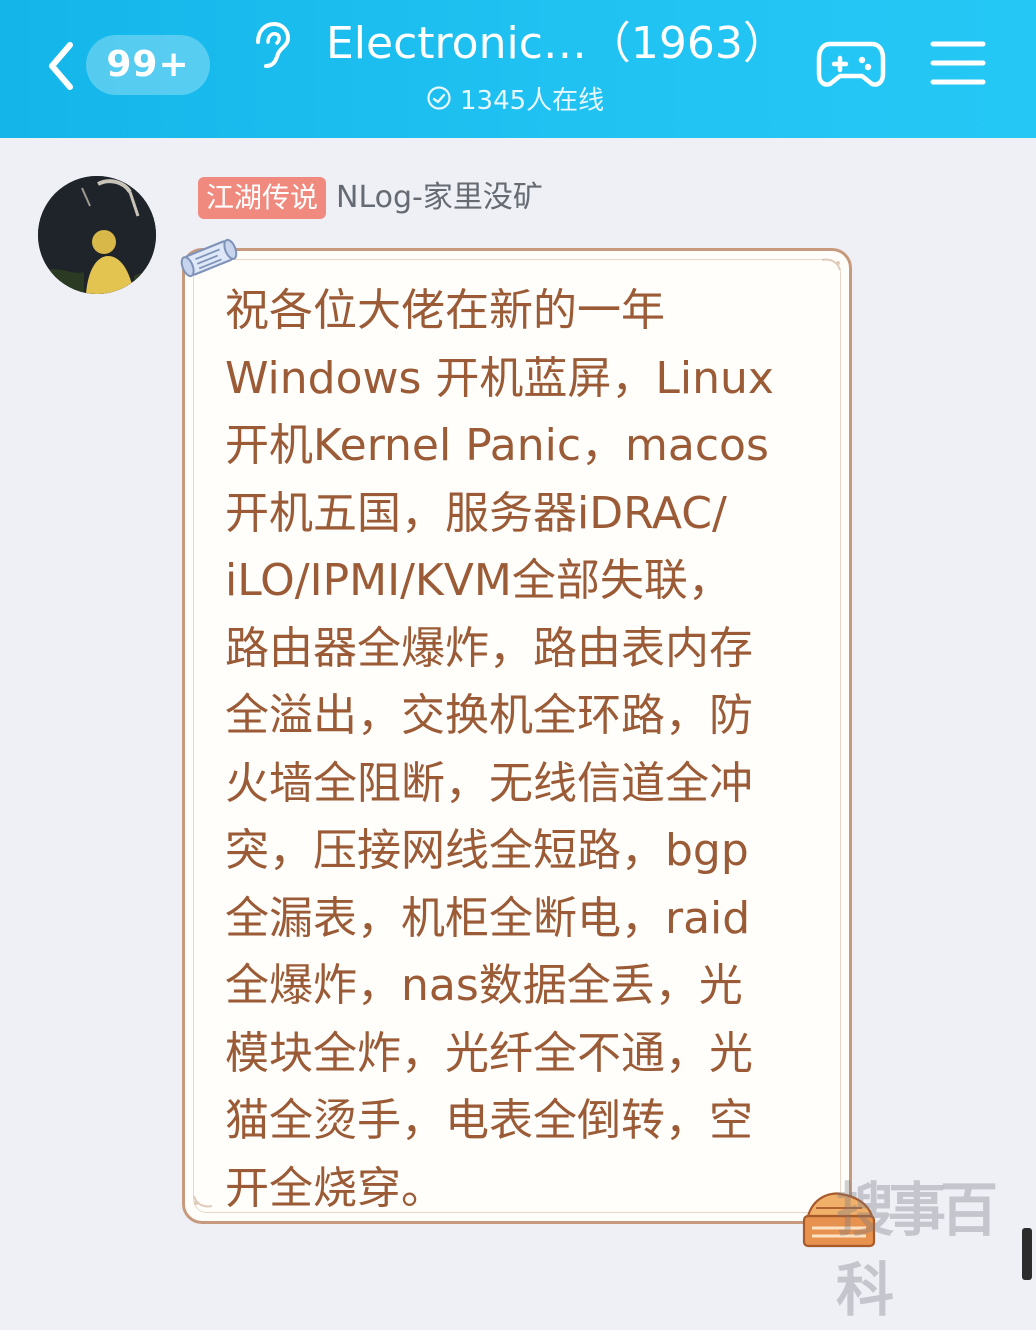 The width and height of the screenshot is (1036, 1330). What do you see at coordinates (439, 198) in the screenshot?
I see `sender-name: NLog-家里没矿` at bounding box center [439, 198].